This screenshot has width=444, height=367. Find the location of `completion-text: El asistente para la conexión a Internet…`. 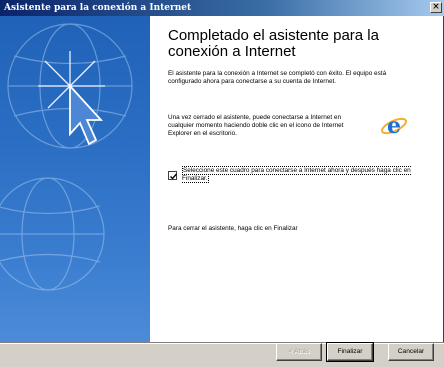

completion-text: El asistente para la conexión a Internet… is located at coordinates (277, 77).